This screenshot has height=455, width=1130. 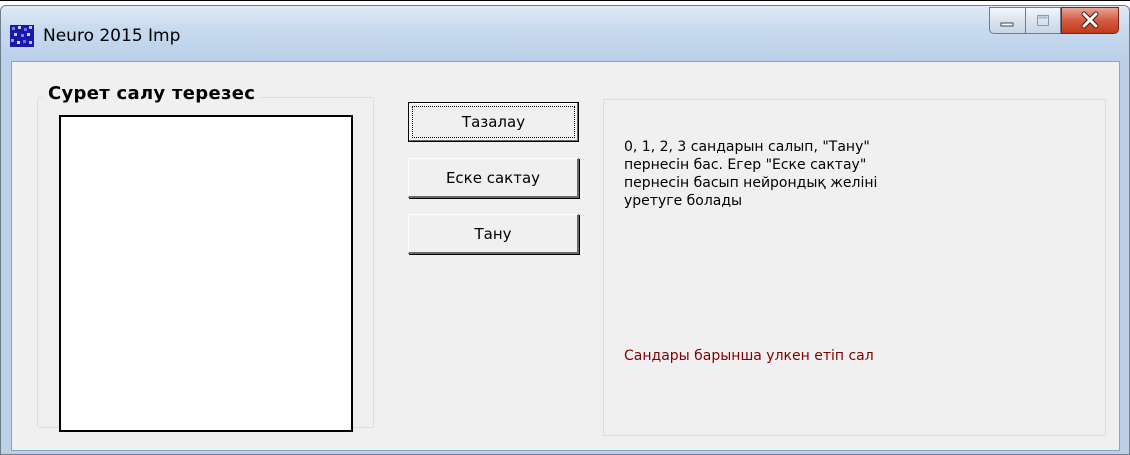 I want to click on hint-text: Сандары барынша улкен етіп сал, so click(x=749, y=356).